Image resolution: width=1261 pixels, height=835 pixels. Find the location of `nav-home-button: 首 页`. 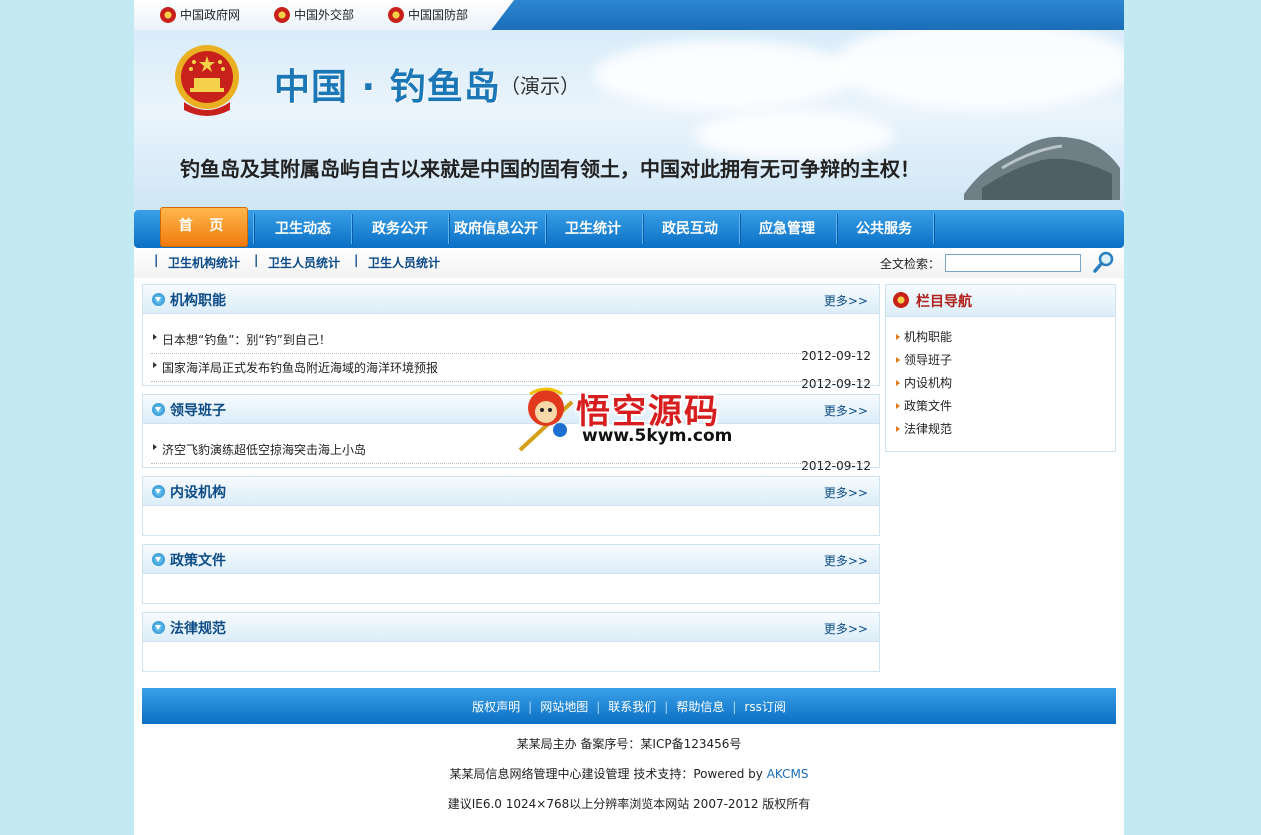

nav-home-button: 首 页 is located at coordinates (204, 227).